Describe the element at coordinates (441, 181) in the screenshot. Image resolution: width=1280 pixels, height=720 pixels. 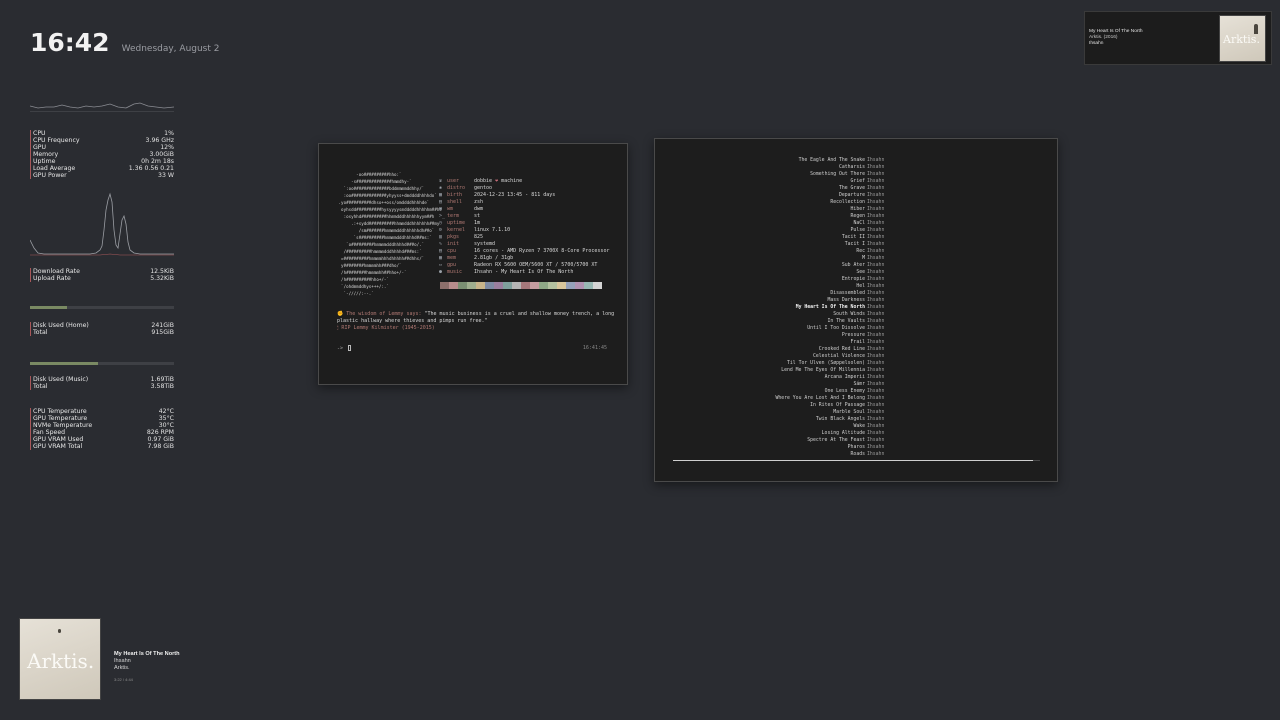
I see `fetch-user-icon: ♛` at that location.